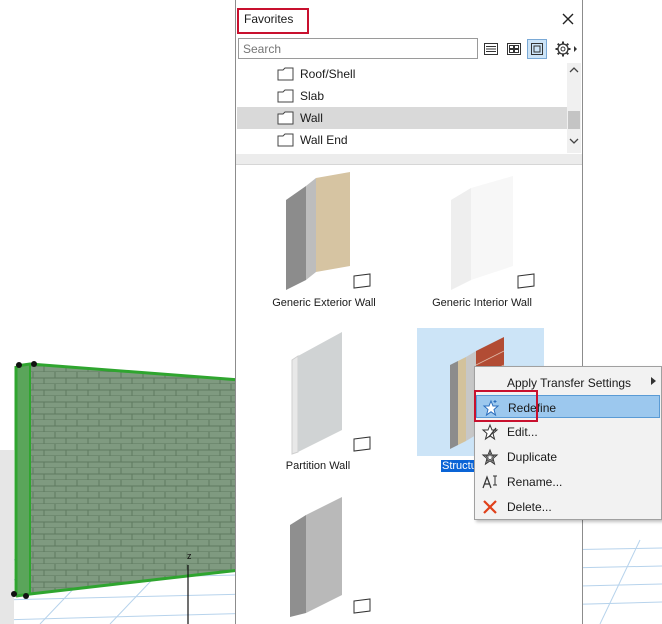 Image resolution: width=662 pixels, height=624 pixels. I want to click on grid-view-icon, so click(514, 49).